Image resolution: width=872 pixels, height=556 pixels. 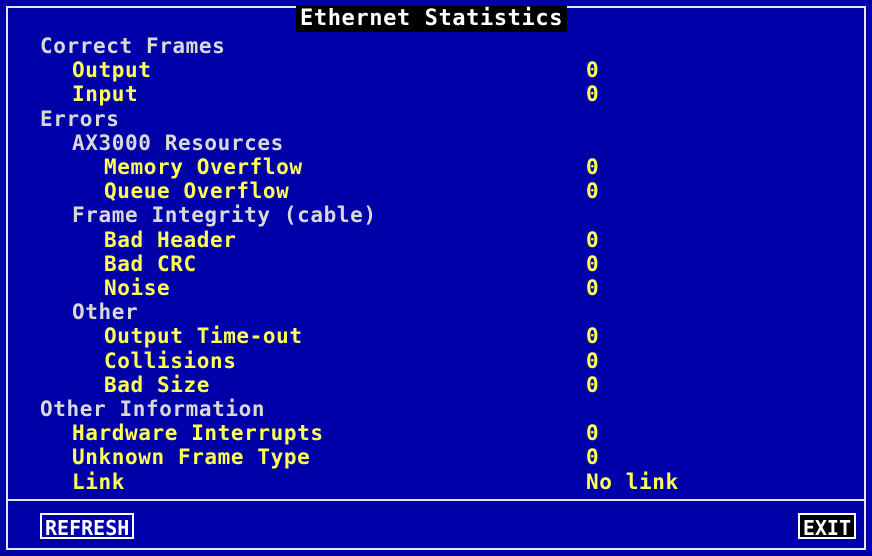 What do you see at coordinates (178, 142) in the screenshot?
I see `section-label: AX3000 Resources` at bounding box center [178, 142].